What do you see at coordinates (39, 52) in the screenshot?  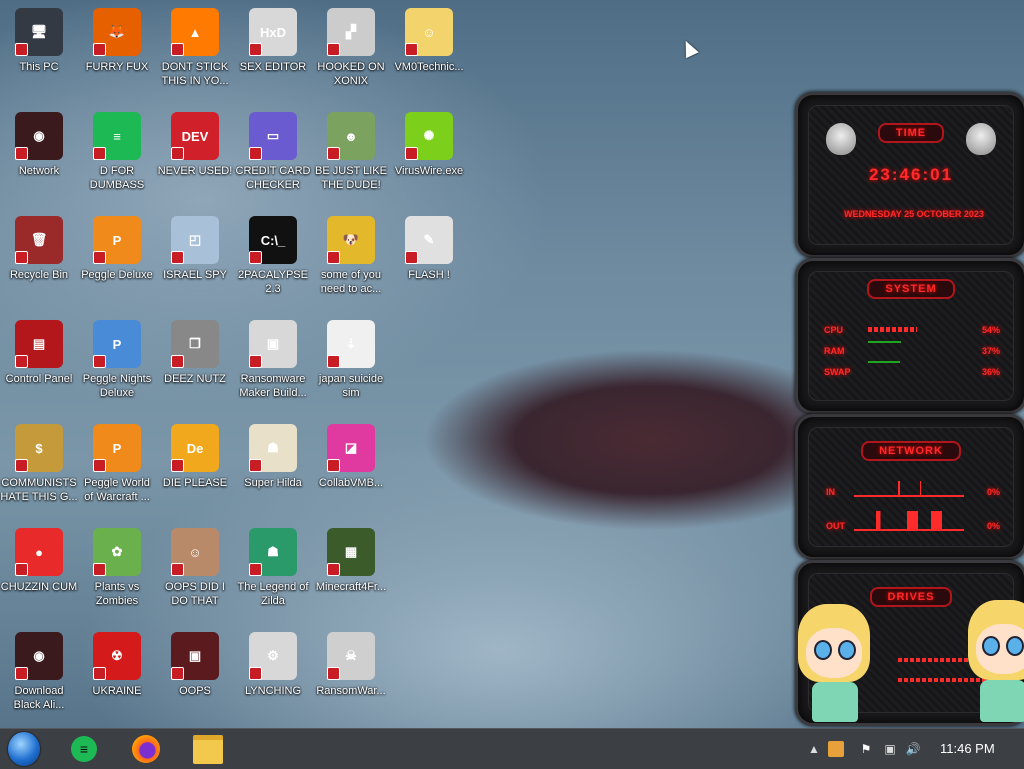 I see `desktop-icon: 🖥 This PC` at bounding box center [39, 52].